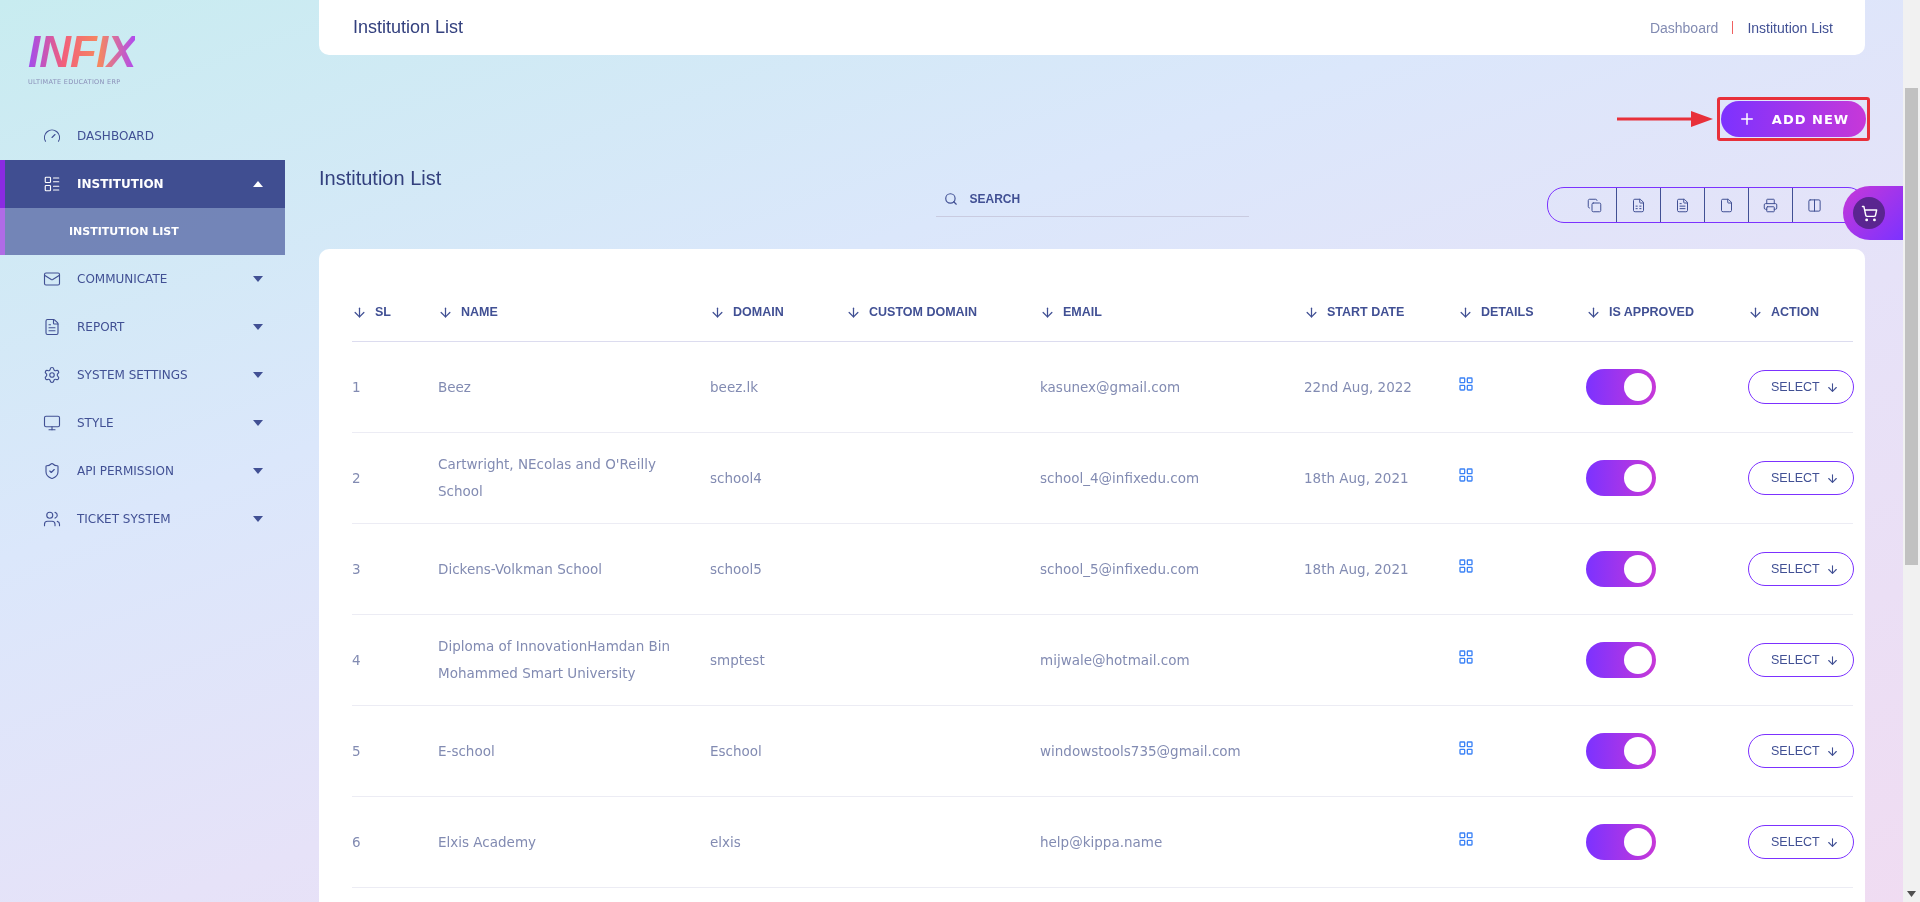 The height and width of the screenshot is (902, 1920). What do you see at coordinates (1082, 312) in the screenshot?
I see `column-header: EMAIL` at bounding box center [1082, 312].